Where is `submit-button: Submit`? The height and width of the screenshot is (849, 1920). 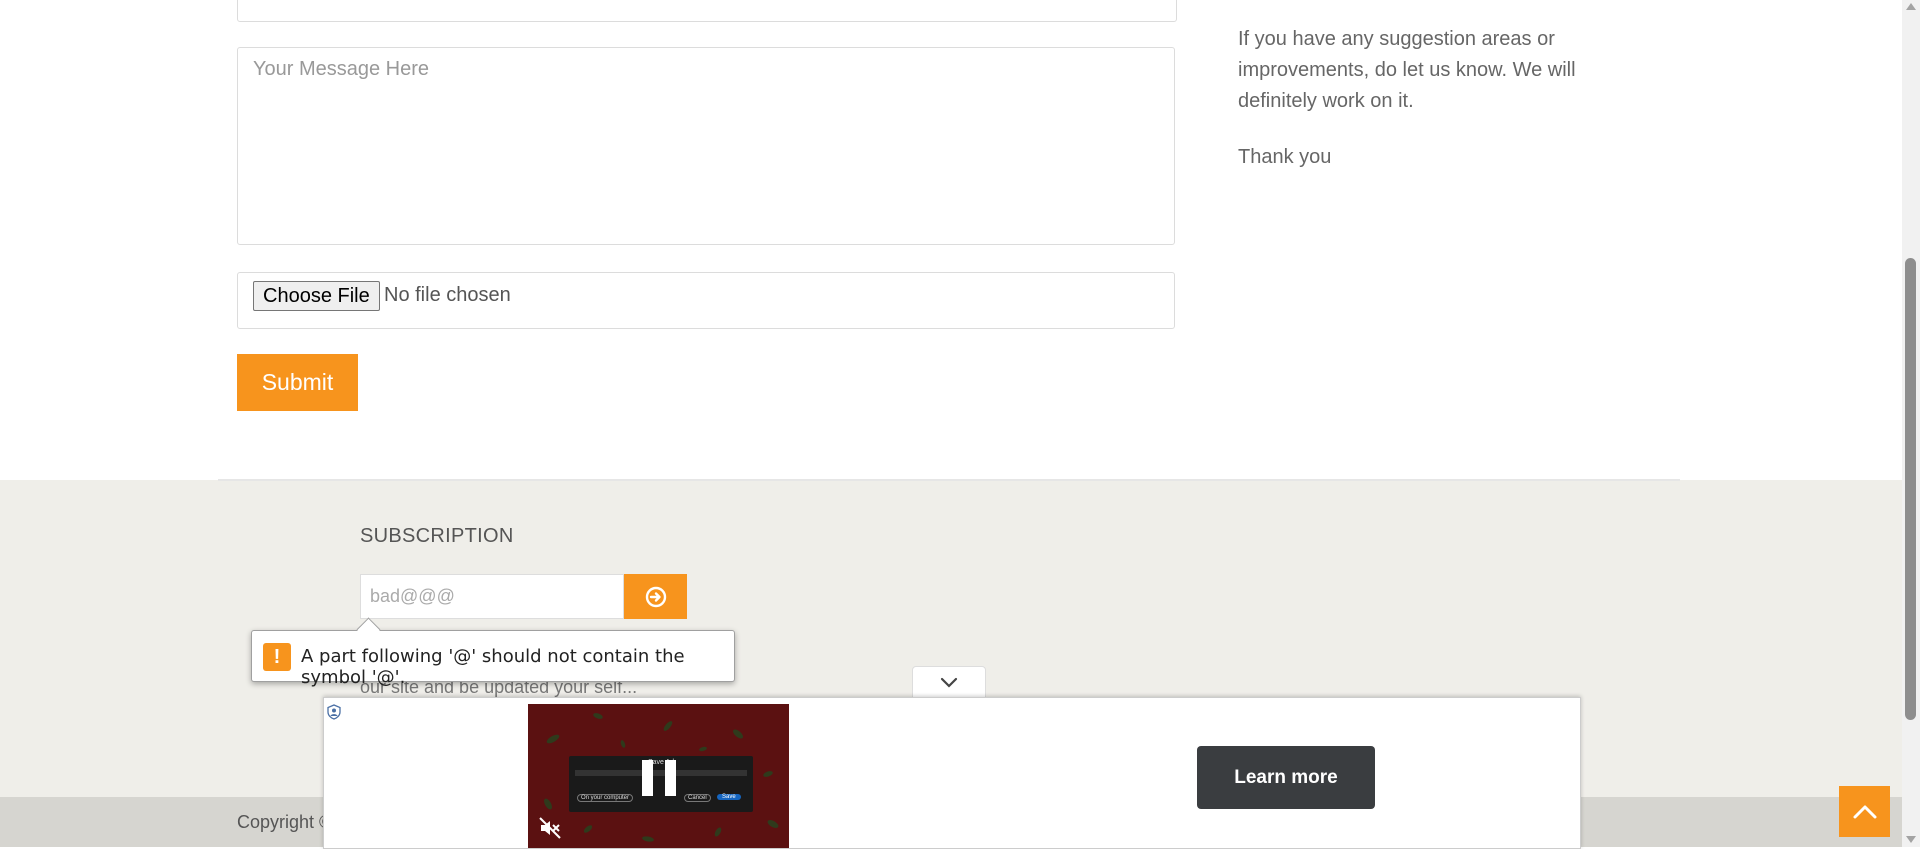
submit-button: Submit is located at coordinates (297, 382).